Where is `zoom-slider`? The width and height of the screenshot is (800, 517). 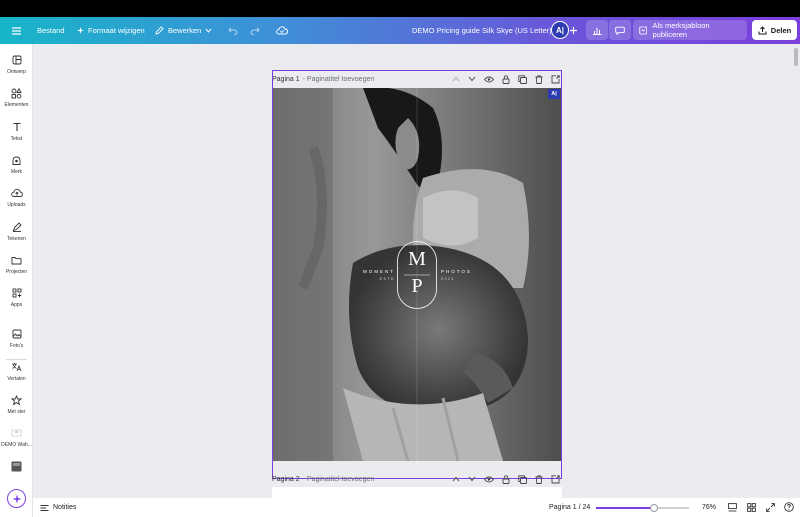 zoom-slider is located at coordinates (642, 507).